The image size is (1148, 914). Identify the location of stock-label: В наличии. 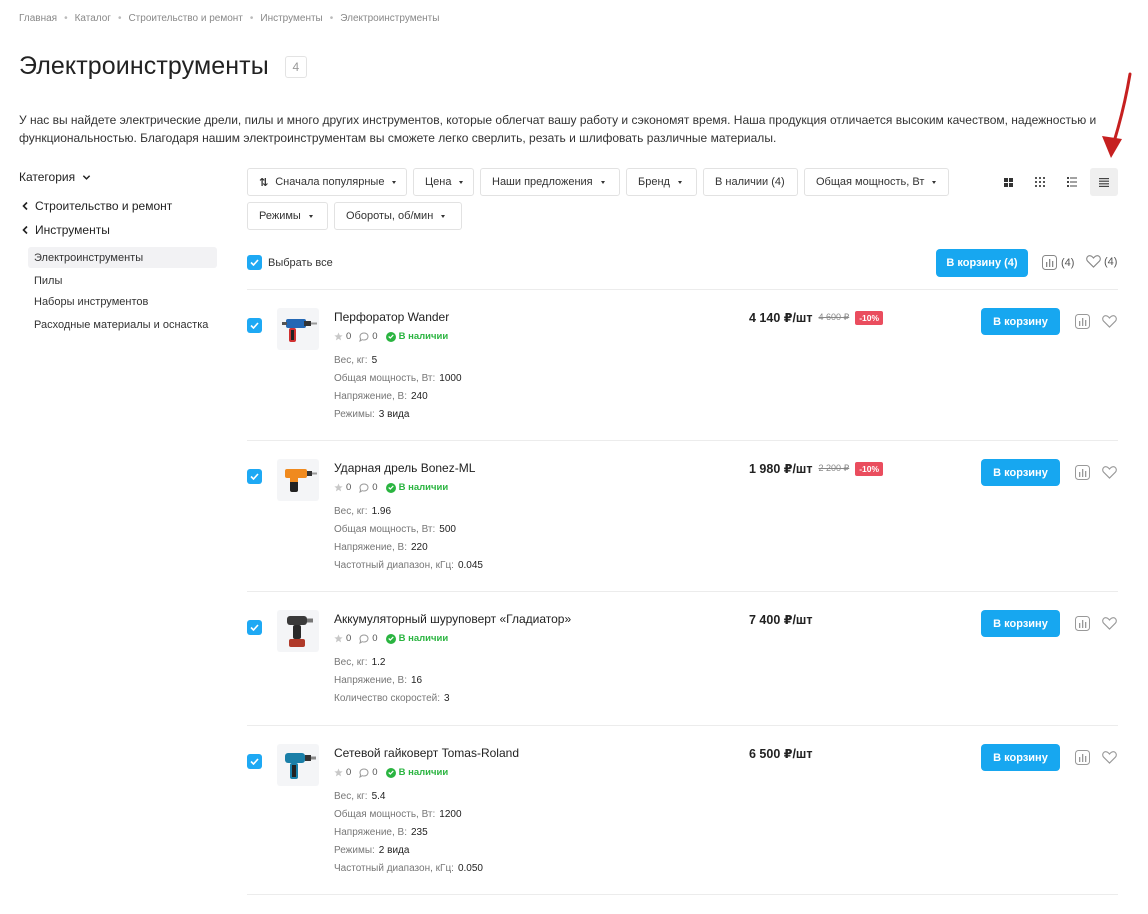
(423, 638).